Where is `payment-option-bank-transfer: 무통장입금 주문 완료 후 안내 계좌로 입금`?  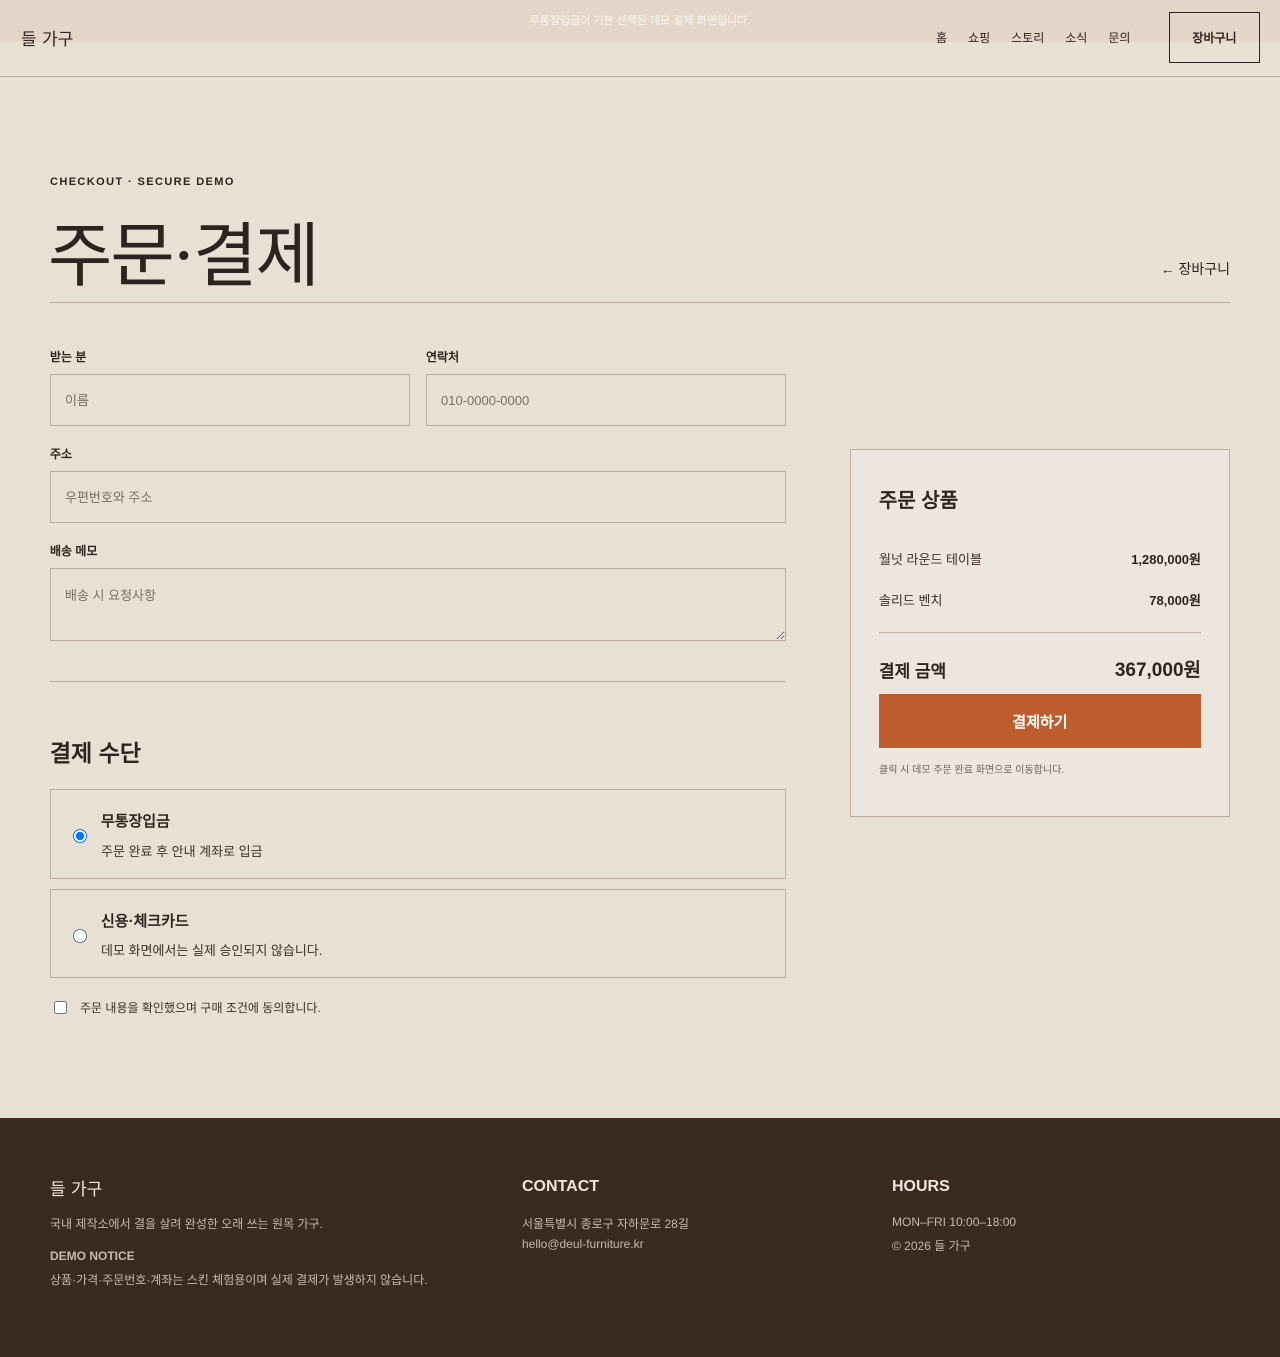
payment-option-bank-transfer: 무통장입금 주문 완료 후 안내 계좌로 입금 is located at coordinates (418, 834).